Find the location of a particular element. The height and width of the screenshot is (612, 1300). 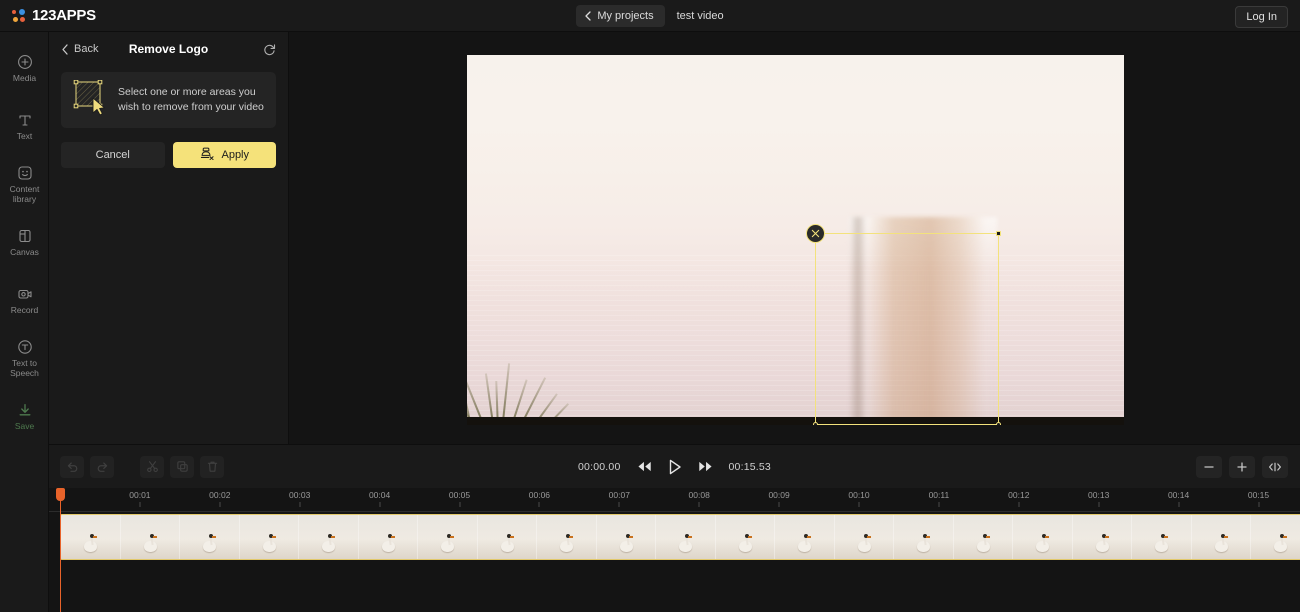

ruler-tick-label: 00:10 is located at coordinates (859, 495).